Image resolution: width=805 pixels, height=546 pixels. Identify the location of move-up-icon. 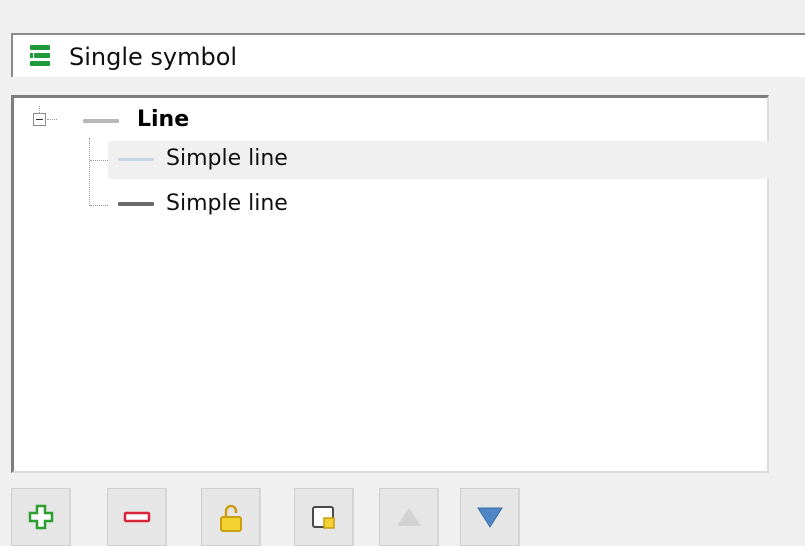
(409, 517).